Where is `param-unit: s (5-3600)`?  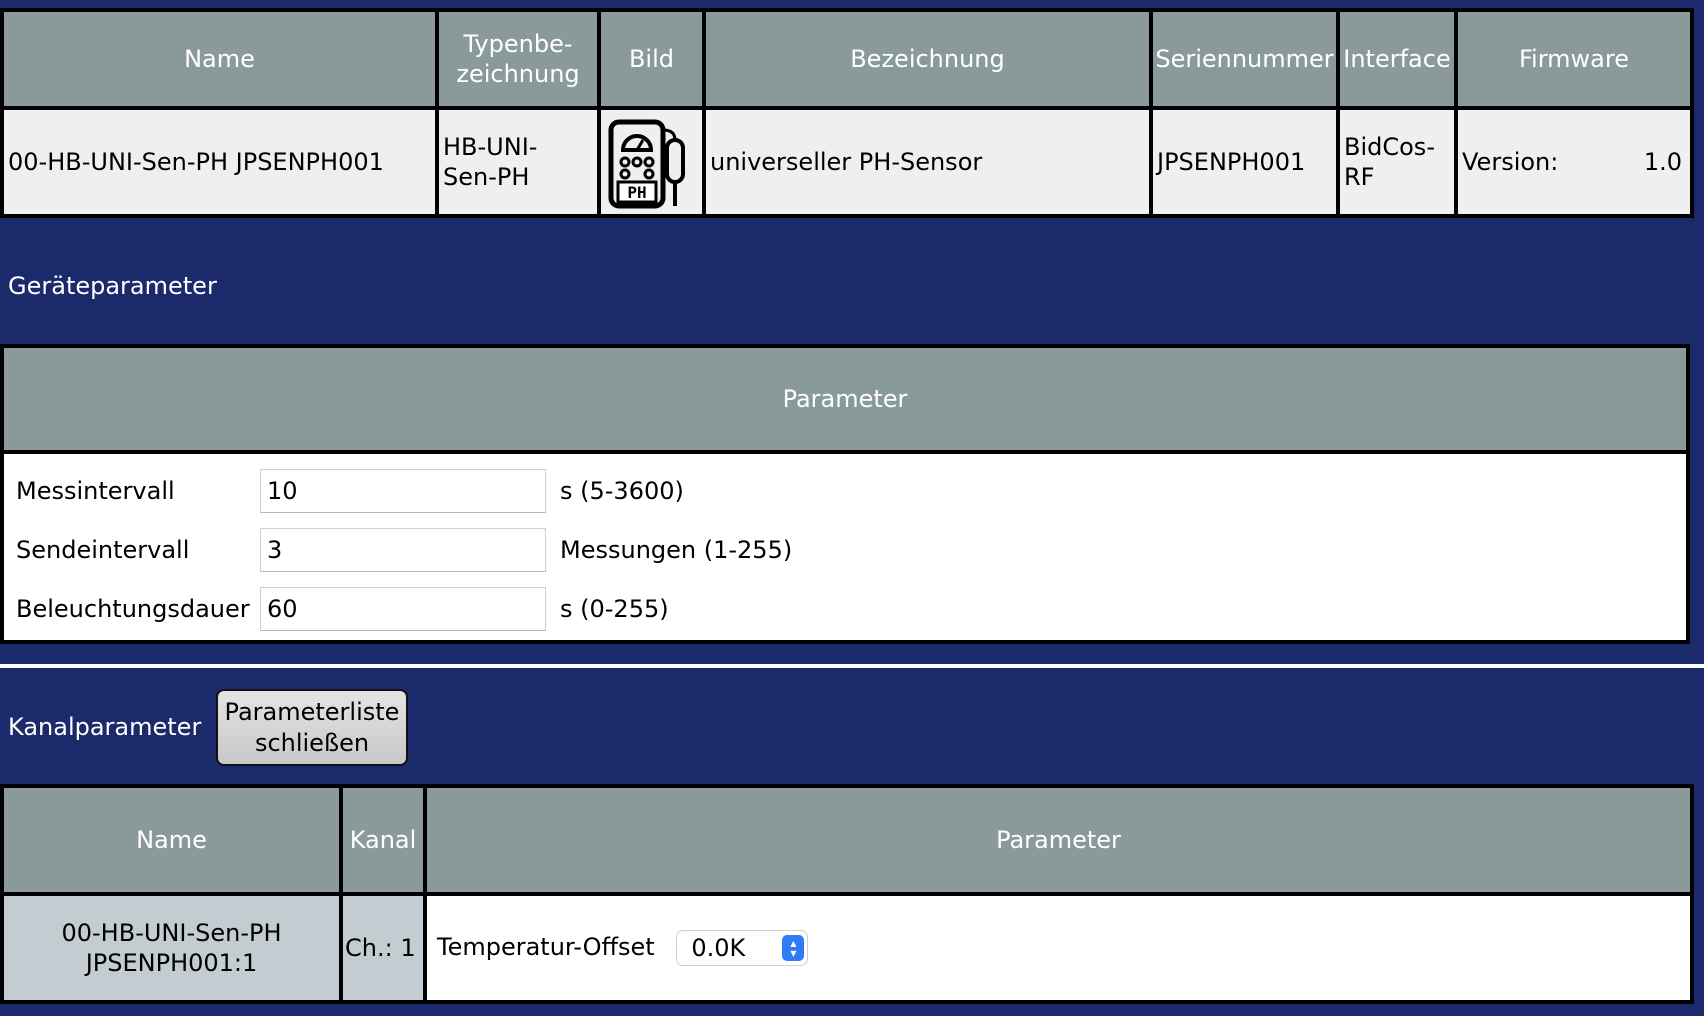 param-unit: s (5-3600) is located at coordinates (622, 491).